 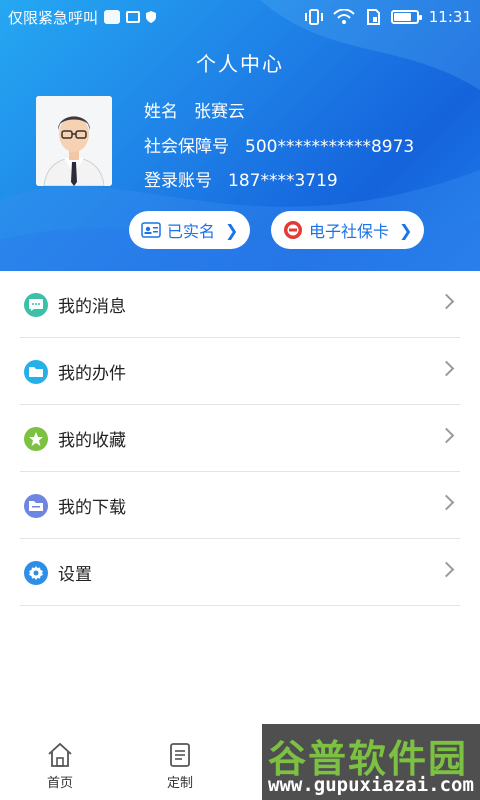 What do you see at coordinates (283, 181) in the screenshot?
I see `account-value: 187****3719` at bounding box center [283, 181].